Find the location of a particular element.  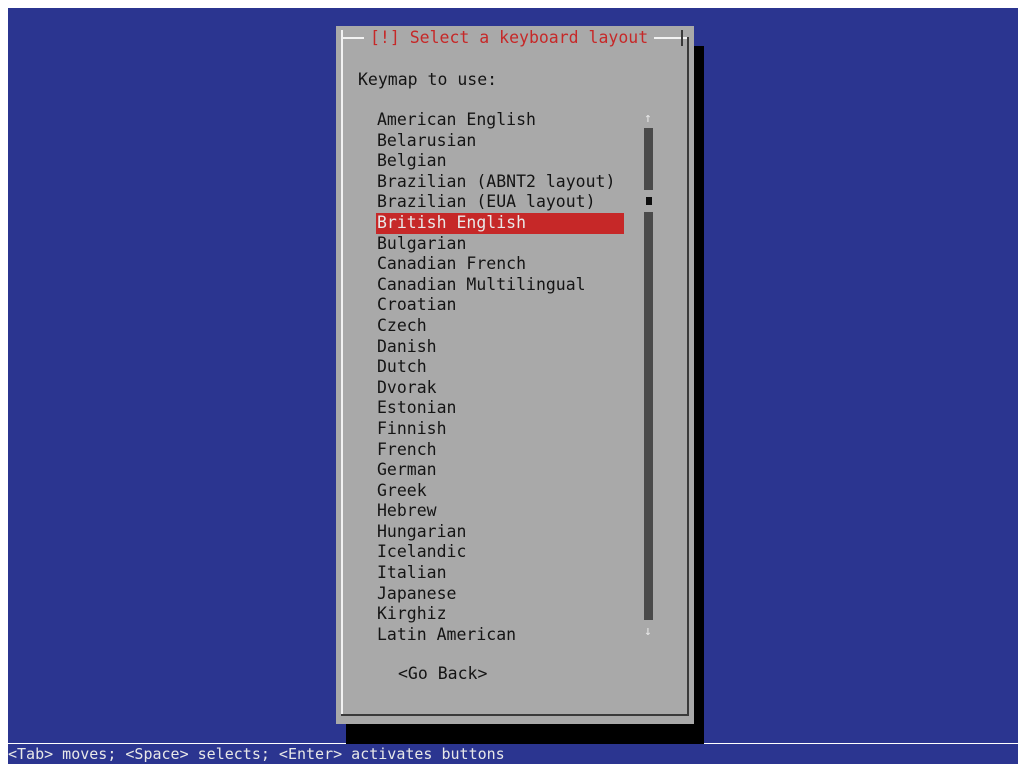

scrollbar-track-lower is located at coordinates (648, 416).